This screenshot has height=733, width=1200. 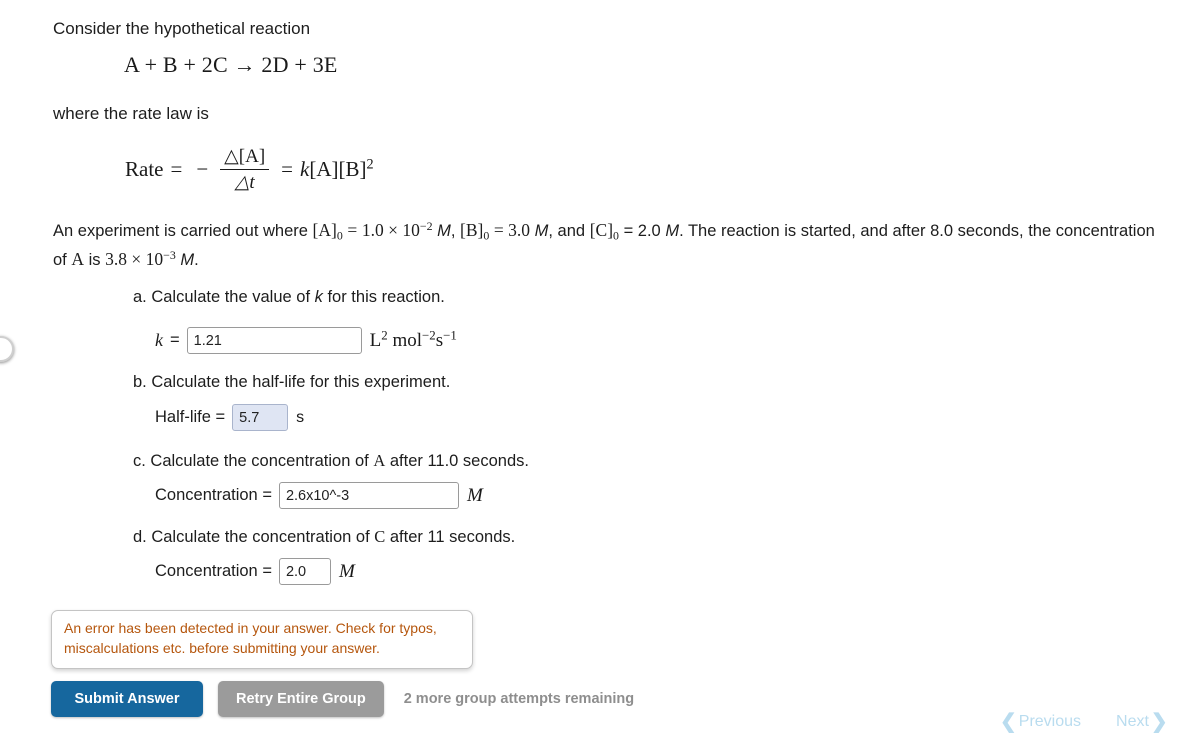 I want to click on rate-law-intro-text: where the rate law is, so click(x=131, y=113).